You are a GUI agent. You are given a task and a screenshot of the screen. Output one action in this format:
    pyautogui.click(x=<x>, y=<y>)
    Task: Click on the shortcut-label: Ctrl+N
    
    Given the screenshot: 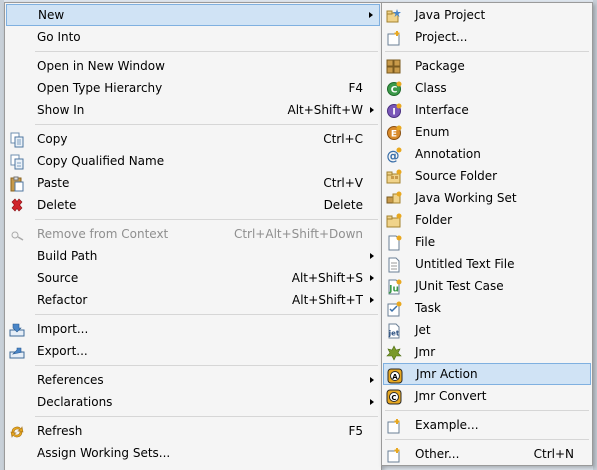 What is the action you would take?
    pyautogui.click(x=553, y=454)
    